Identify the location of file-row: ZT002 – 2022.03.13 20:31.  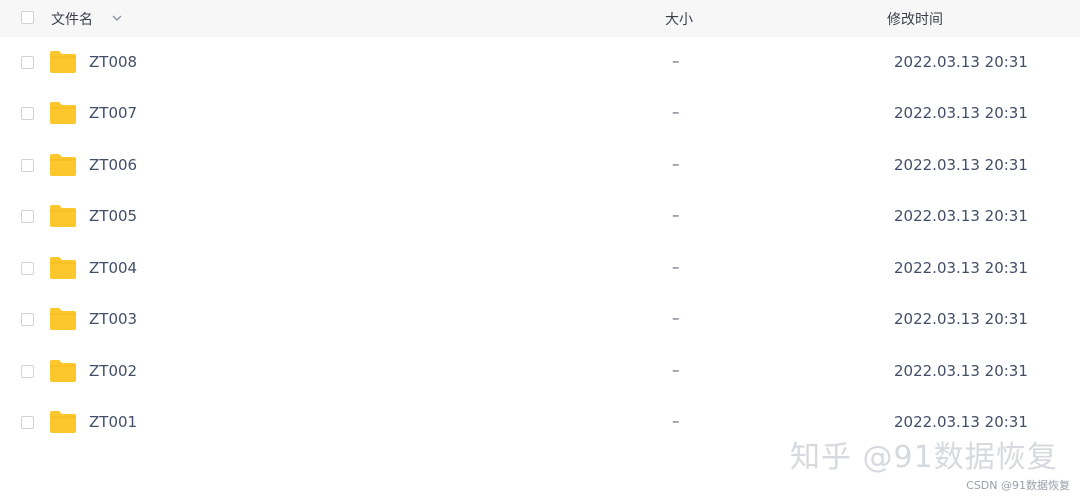
(540, 371).